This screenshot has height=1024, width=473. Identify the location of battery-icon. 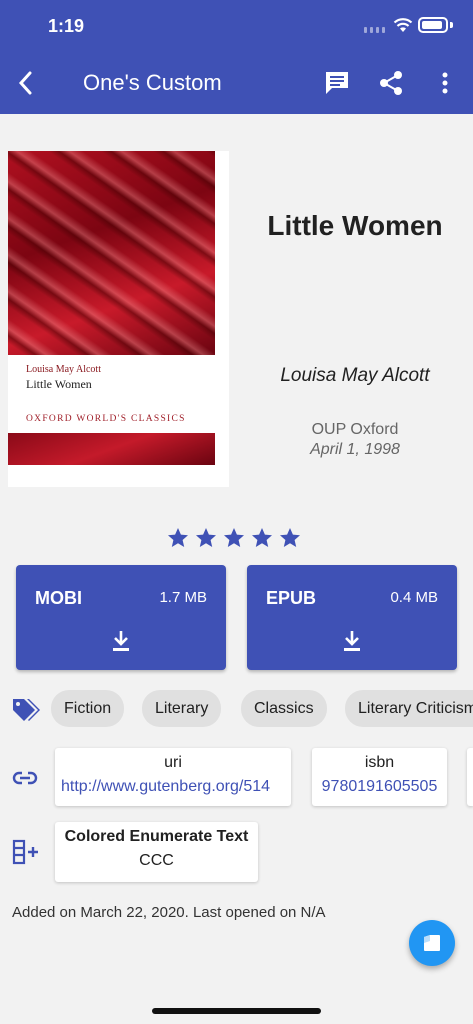
(433, 25).